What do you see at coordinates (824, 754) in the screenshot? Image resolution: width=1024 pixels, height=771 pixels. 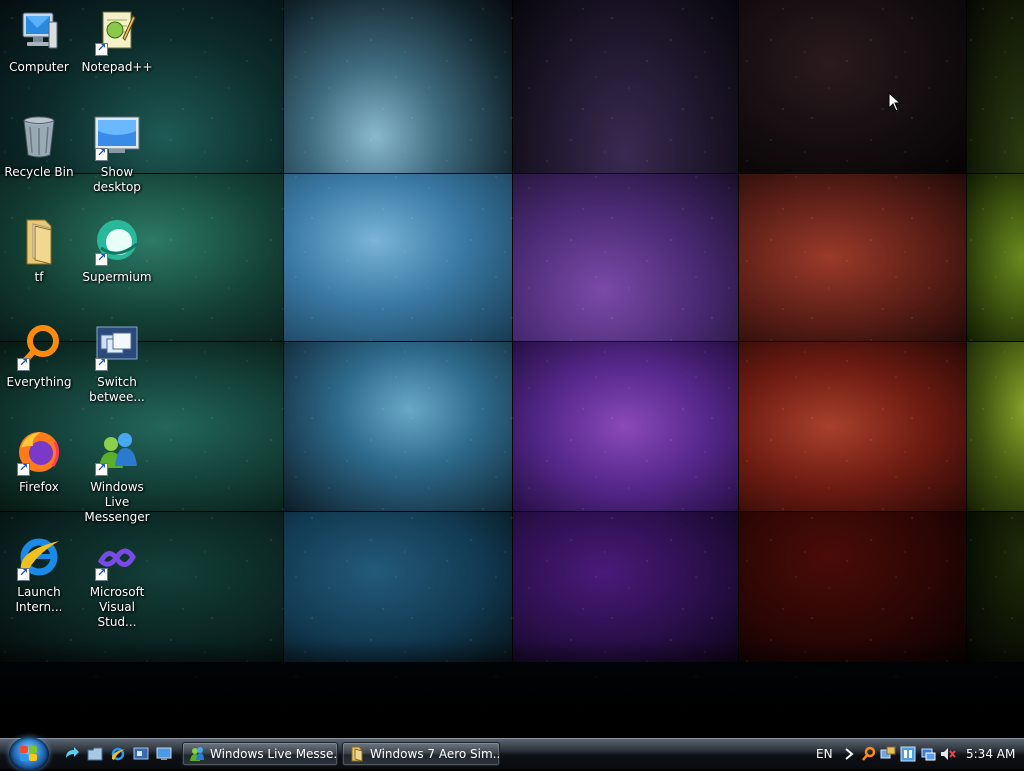 I see `language-indicator: EN` at bounding box center [824, 754].